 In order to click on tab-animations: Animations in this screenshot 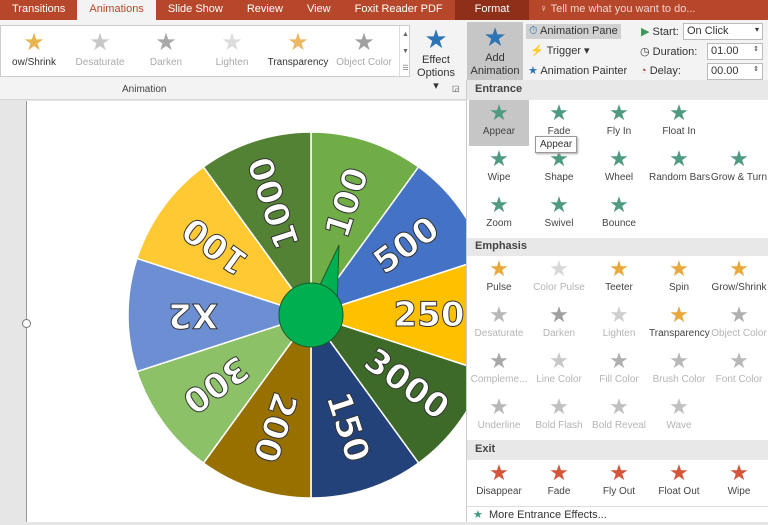, I will do `click(116, 10)`.